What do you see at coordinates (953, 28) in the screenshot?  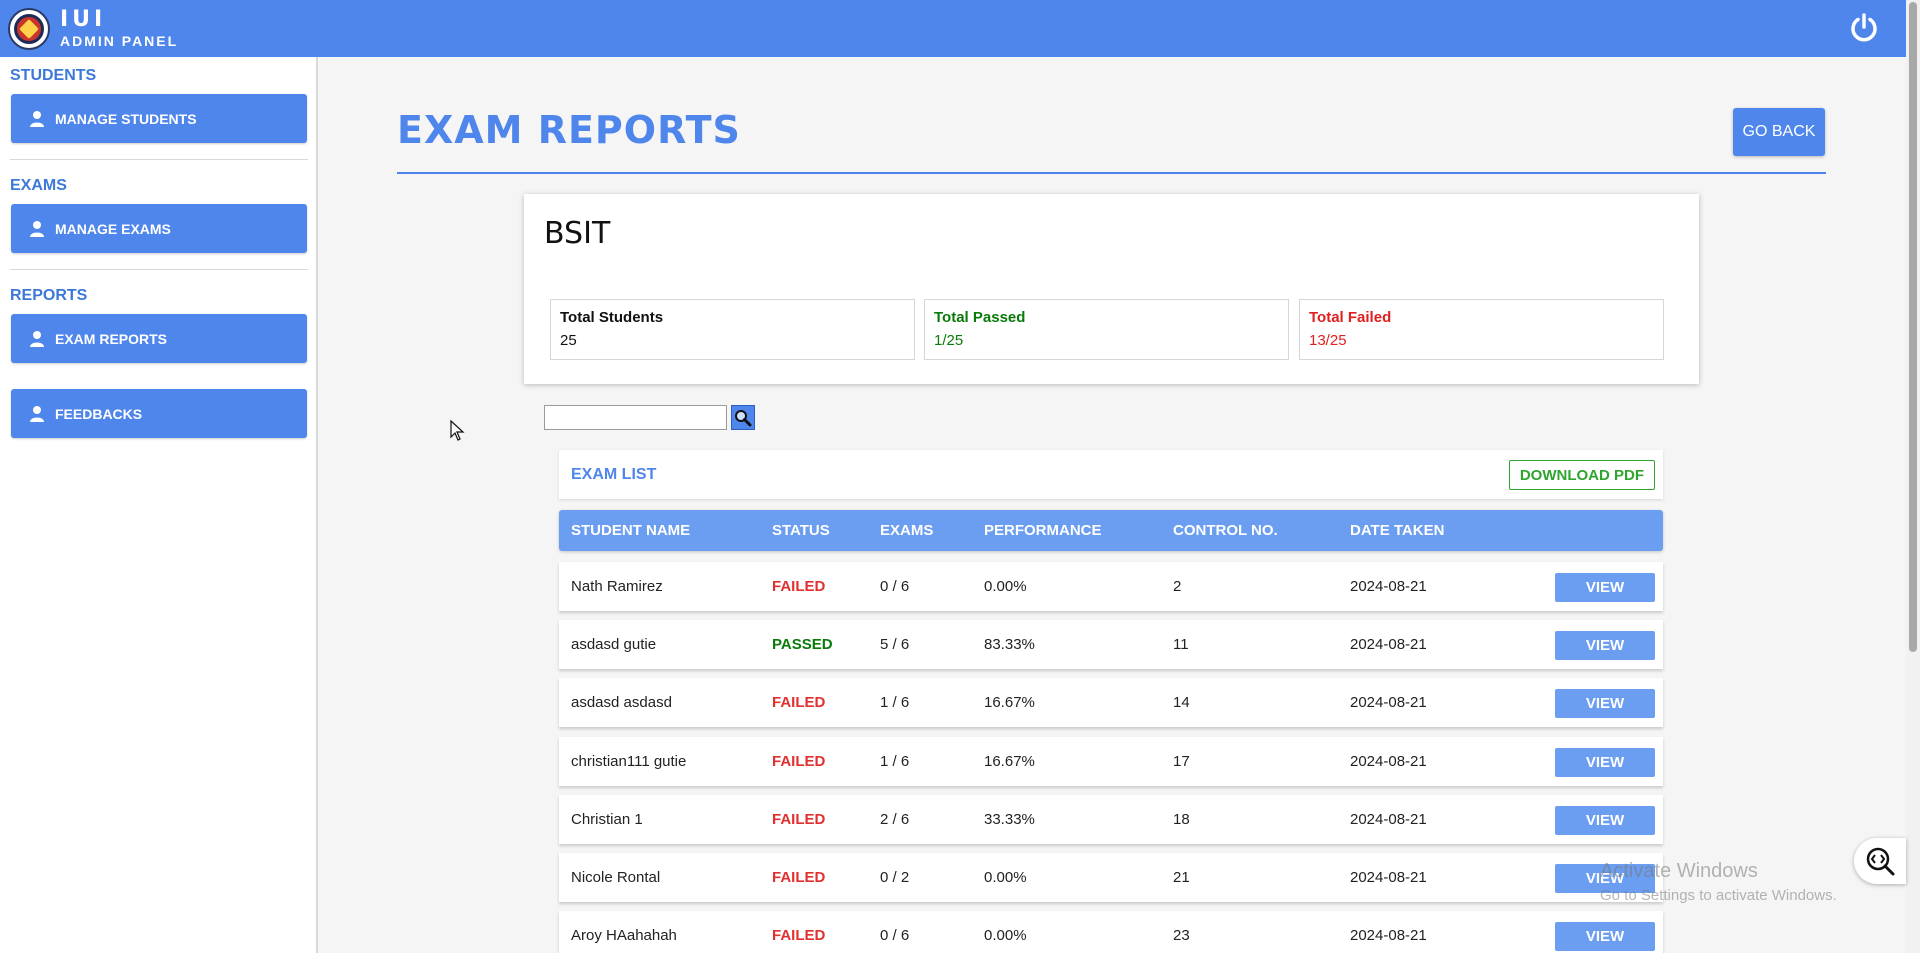 I see `top-bar: IUI ADMIN PANEL` at bounding box center [953, 28].